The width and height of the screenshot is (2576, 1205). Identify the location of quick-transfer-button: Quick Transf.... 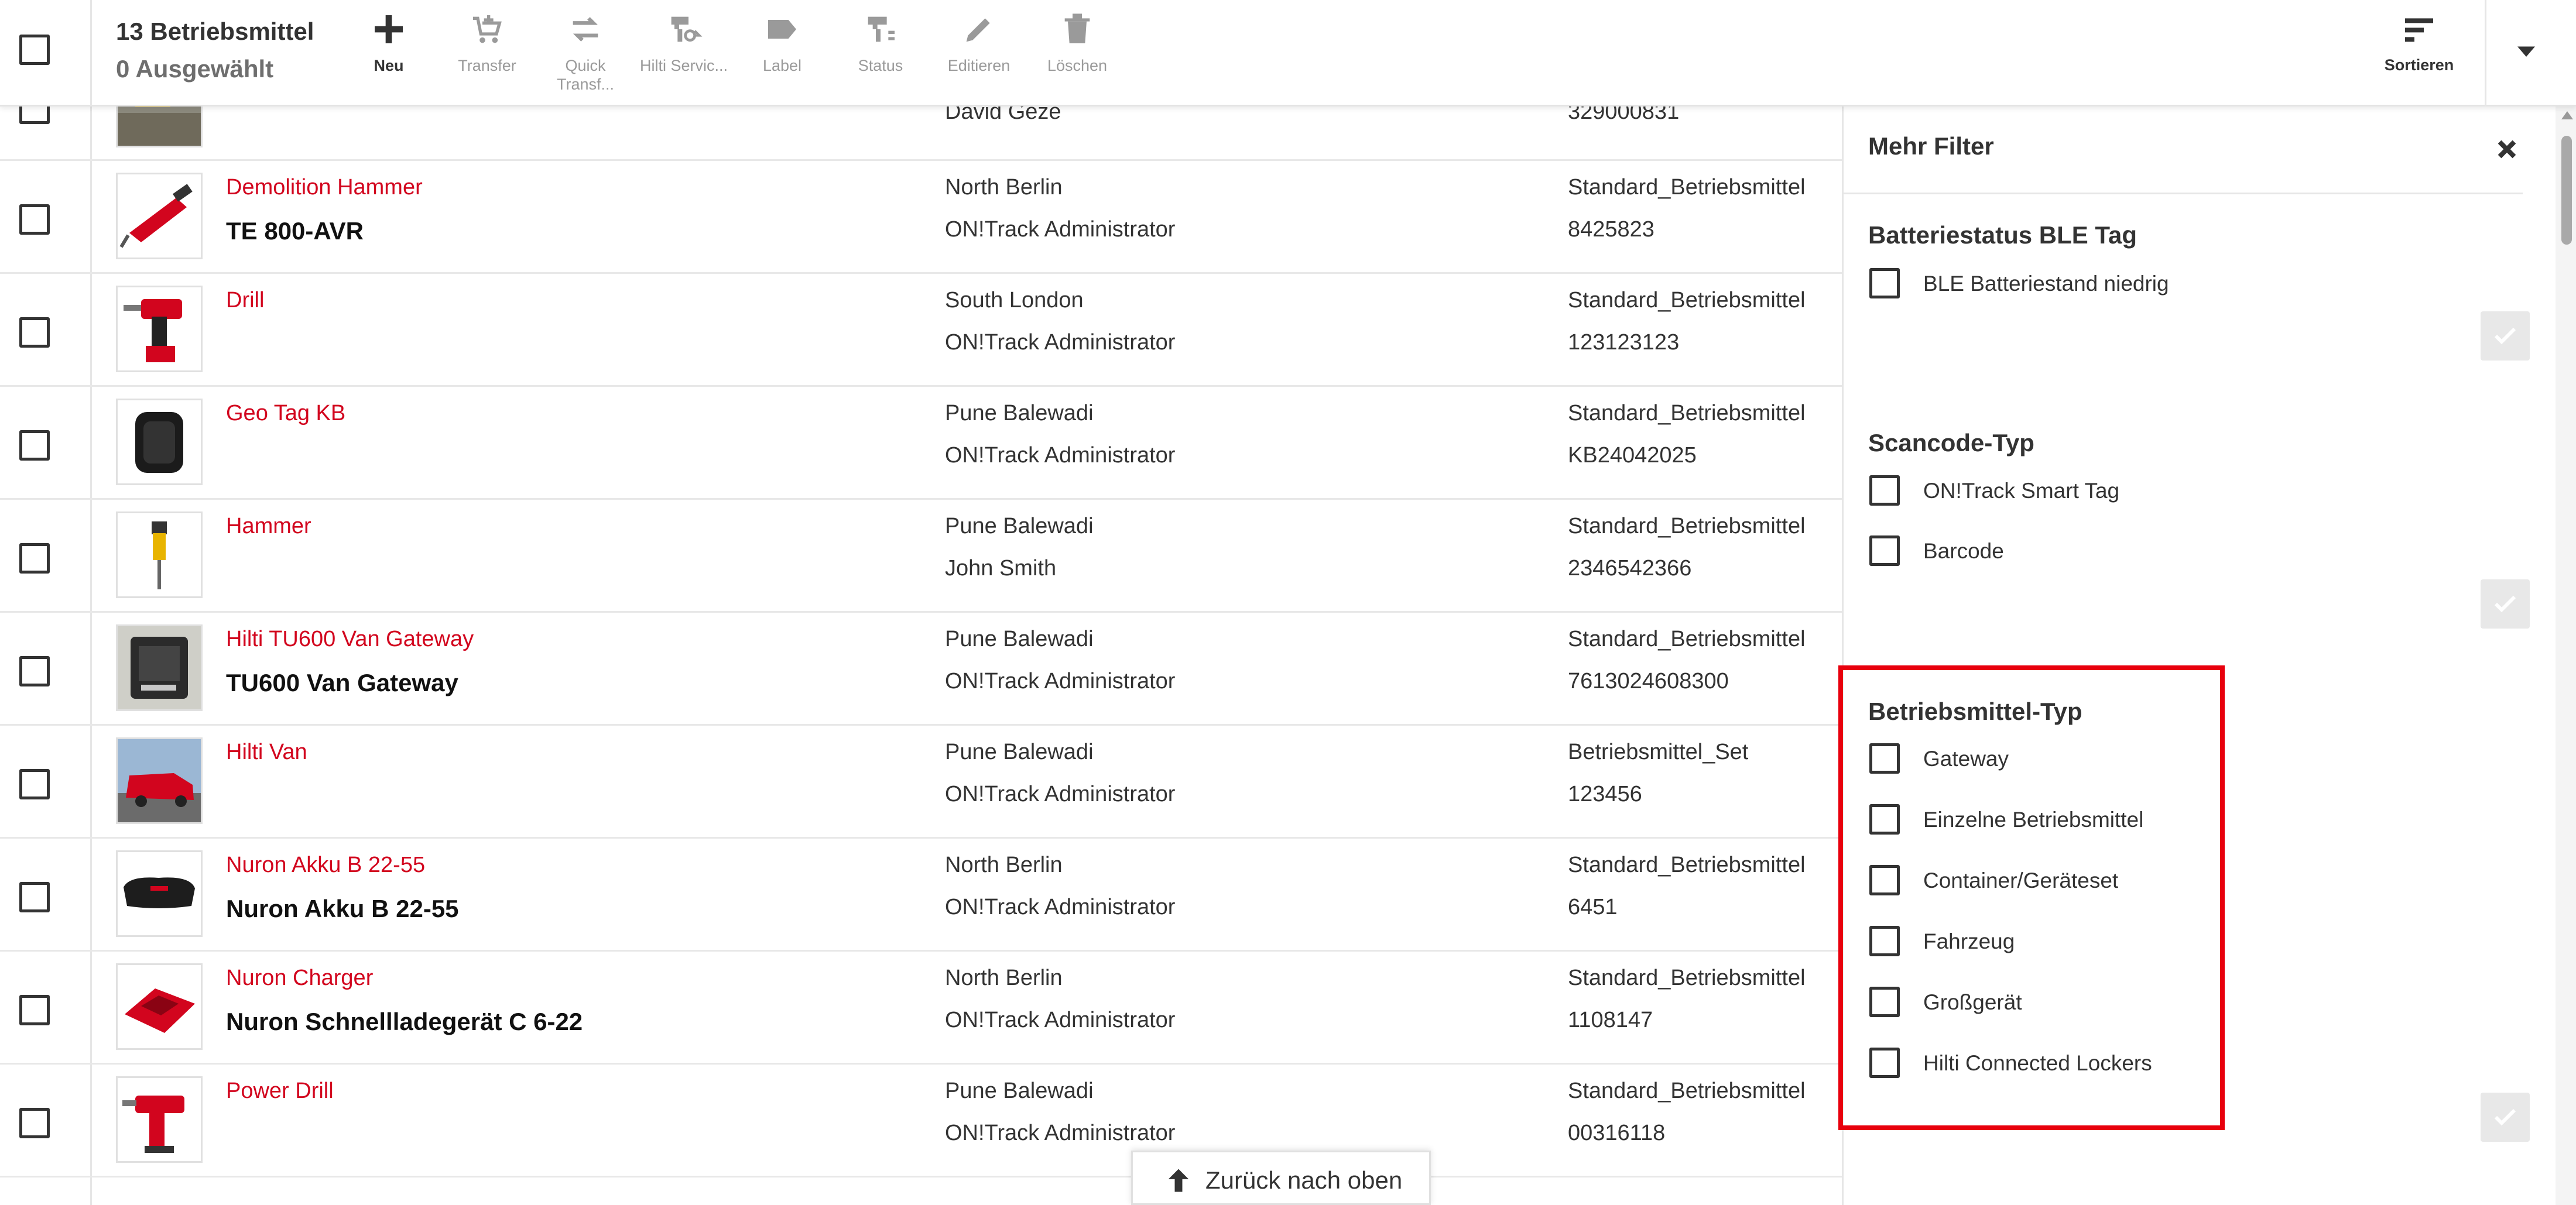
(585, 54).